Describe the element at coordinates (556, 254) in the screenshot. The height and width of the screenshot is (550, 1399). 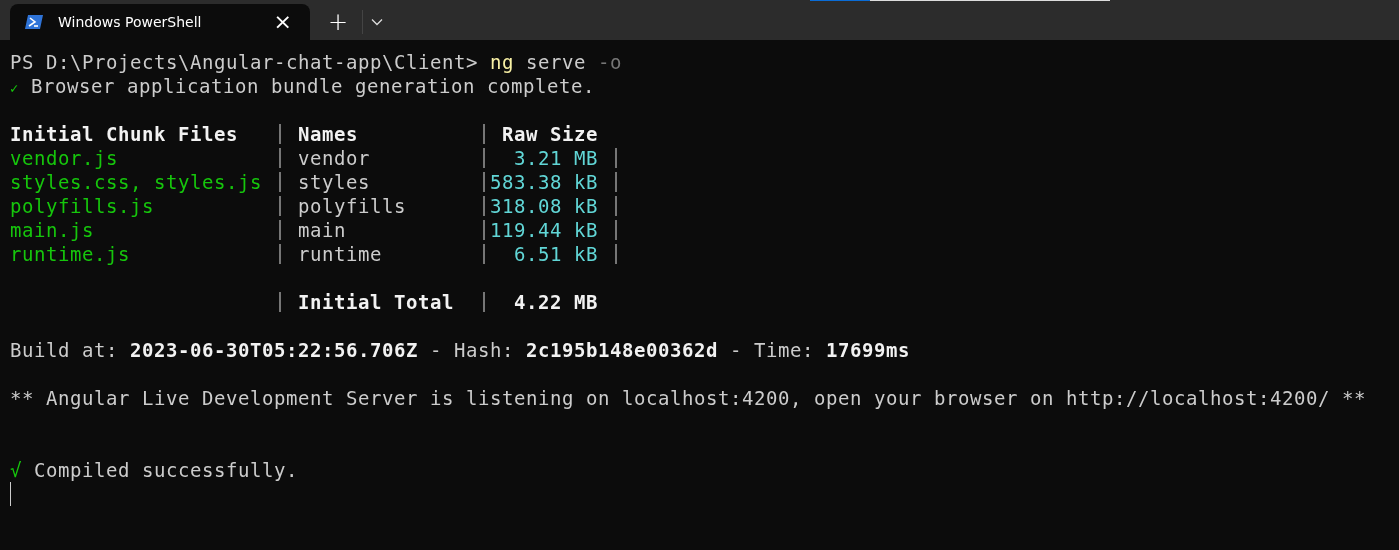
I see `file-size: 6.51 kB` at that location.